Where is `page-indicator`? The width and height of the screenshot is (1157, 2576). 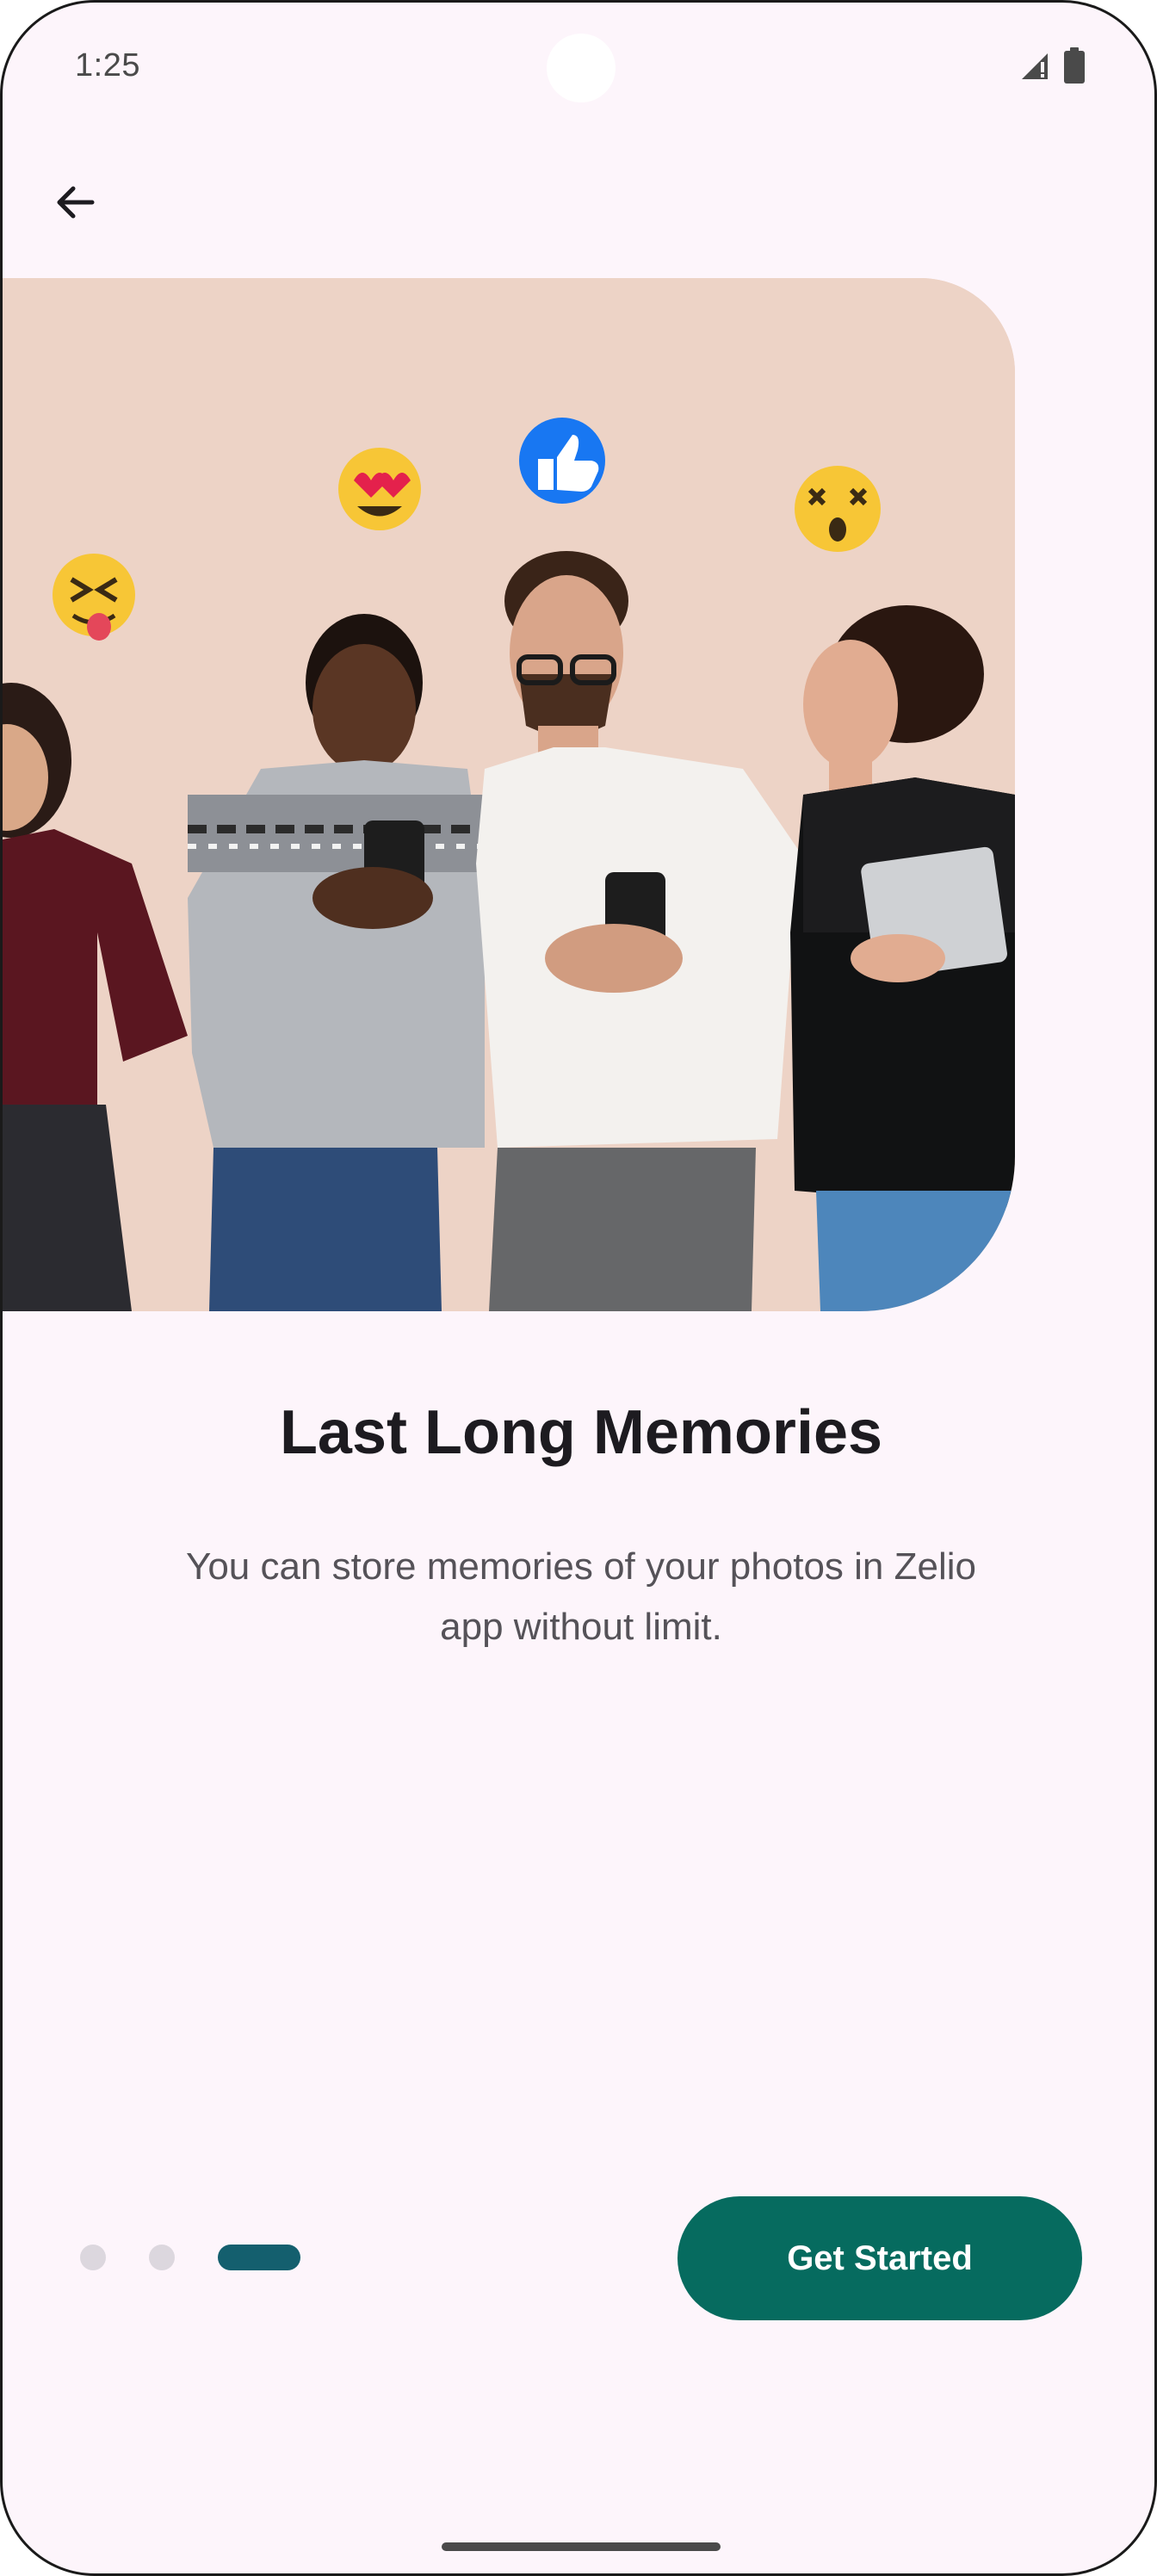
page-indicator is located at coordinates (190, 2257).